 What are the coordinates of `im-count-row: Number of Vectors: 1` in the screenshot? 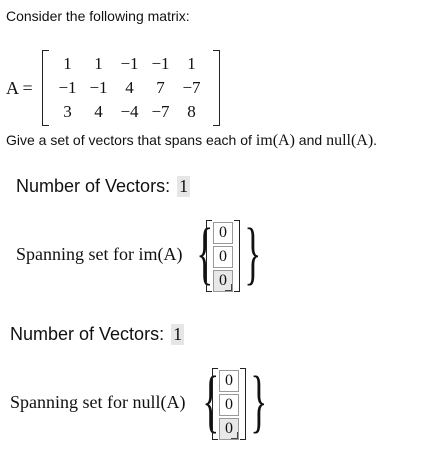 It's located at (103, 186).